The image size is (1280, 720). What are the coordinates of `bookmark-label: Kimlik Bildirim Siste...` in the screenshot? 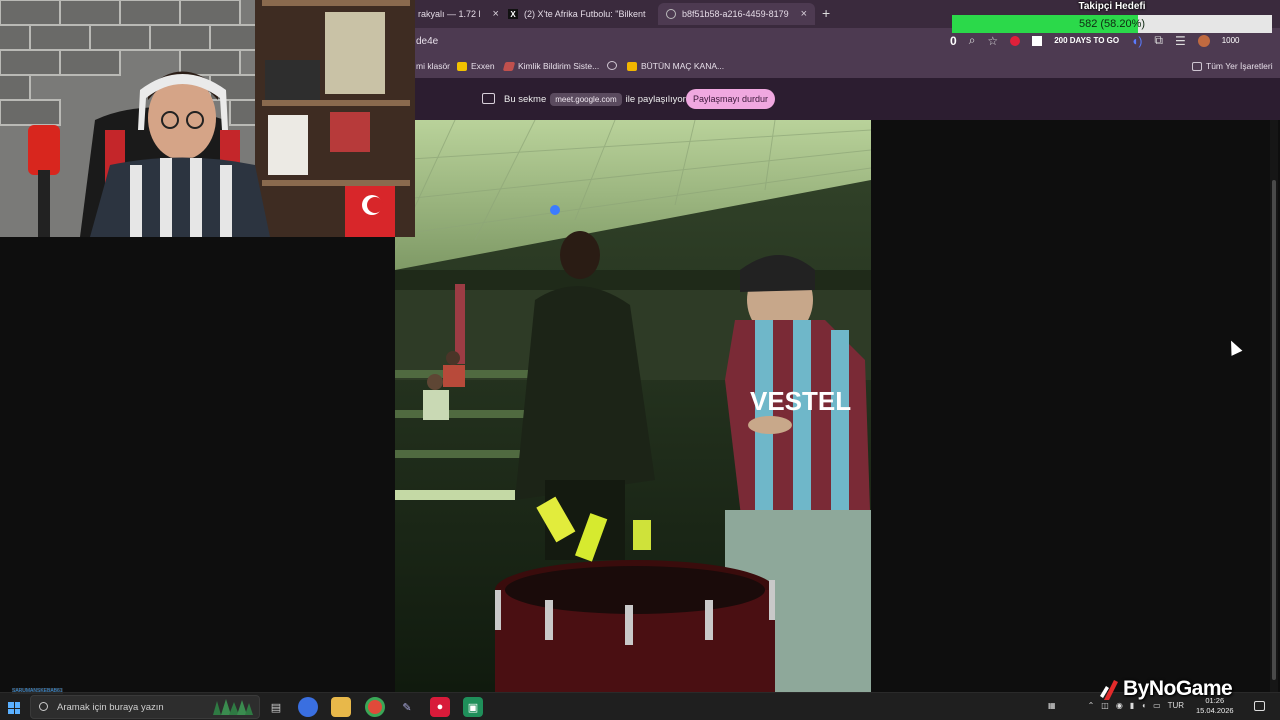 It's located at (559, 66).